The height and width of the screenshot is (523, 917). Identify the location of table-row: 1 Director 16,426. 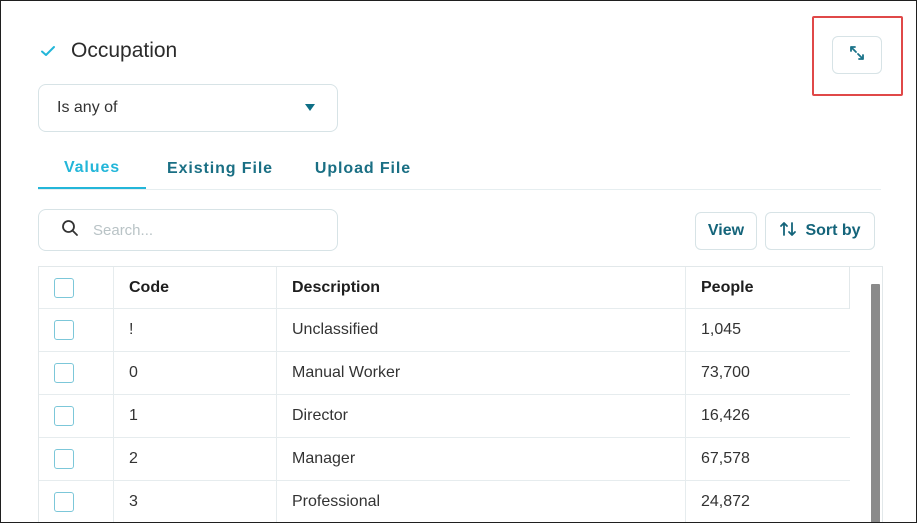
(444, 416).